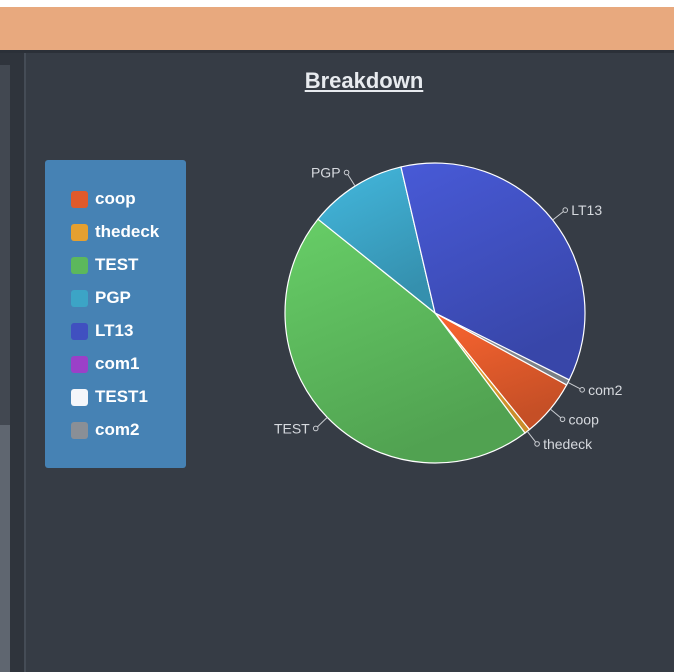  Describe the element at coordinates (605, 390) in the screenshot. I see `slice-label-com2: com2` at that location.